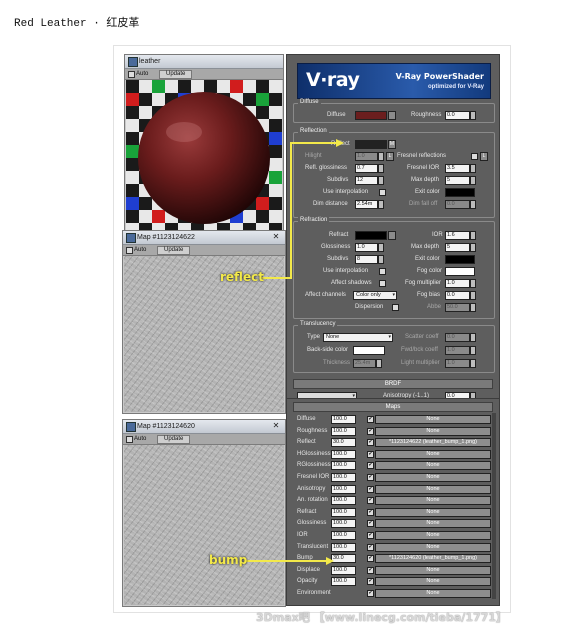  Describe the element at coordinates (473, 363) in the screenshot. I see `light-multiplier-spinner` at that location.